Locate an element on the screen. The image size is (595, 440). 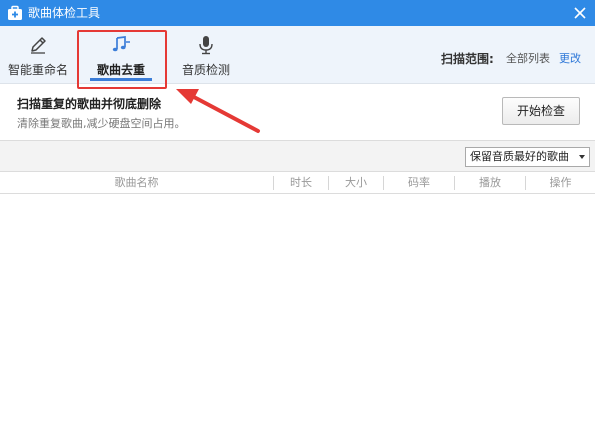
toolbox-plus-icon is located at coordinates (15, 12).